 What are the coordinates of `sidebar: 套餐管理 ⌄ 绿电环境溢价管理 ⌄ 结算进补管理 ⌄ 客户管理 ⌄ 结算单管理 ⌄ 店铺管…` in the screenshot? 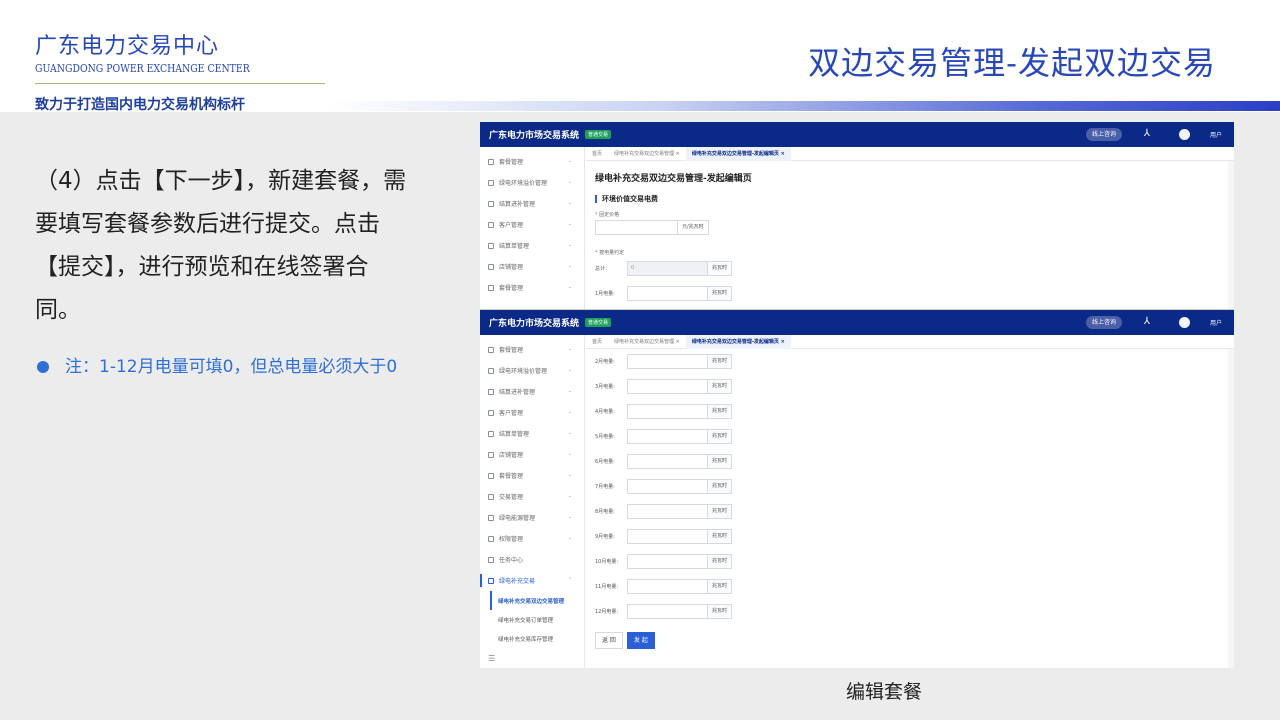 It's located at (532, 229).